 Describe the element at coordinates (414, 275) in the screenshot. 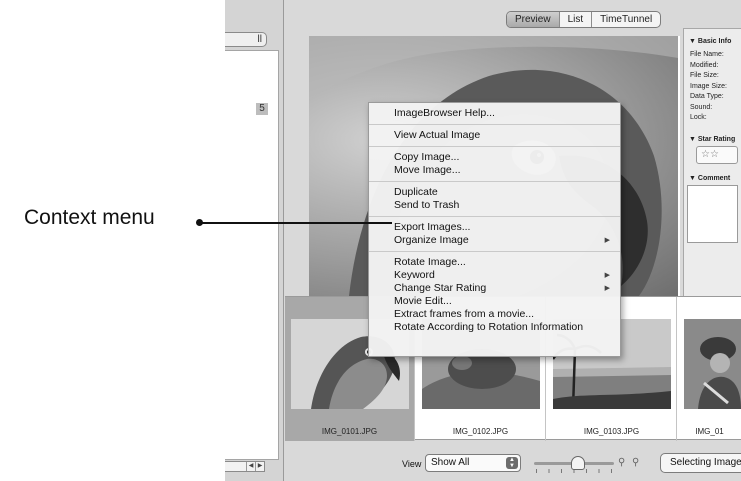

I see `menu-item-label: Keyword` at that location.